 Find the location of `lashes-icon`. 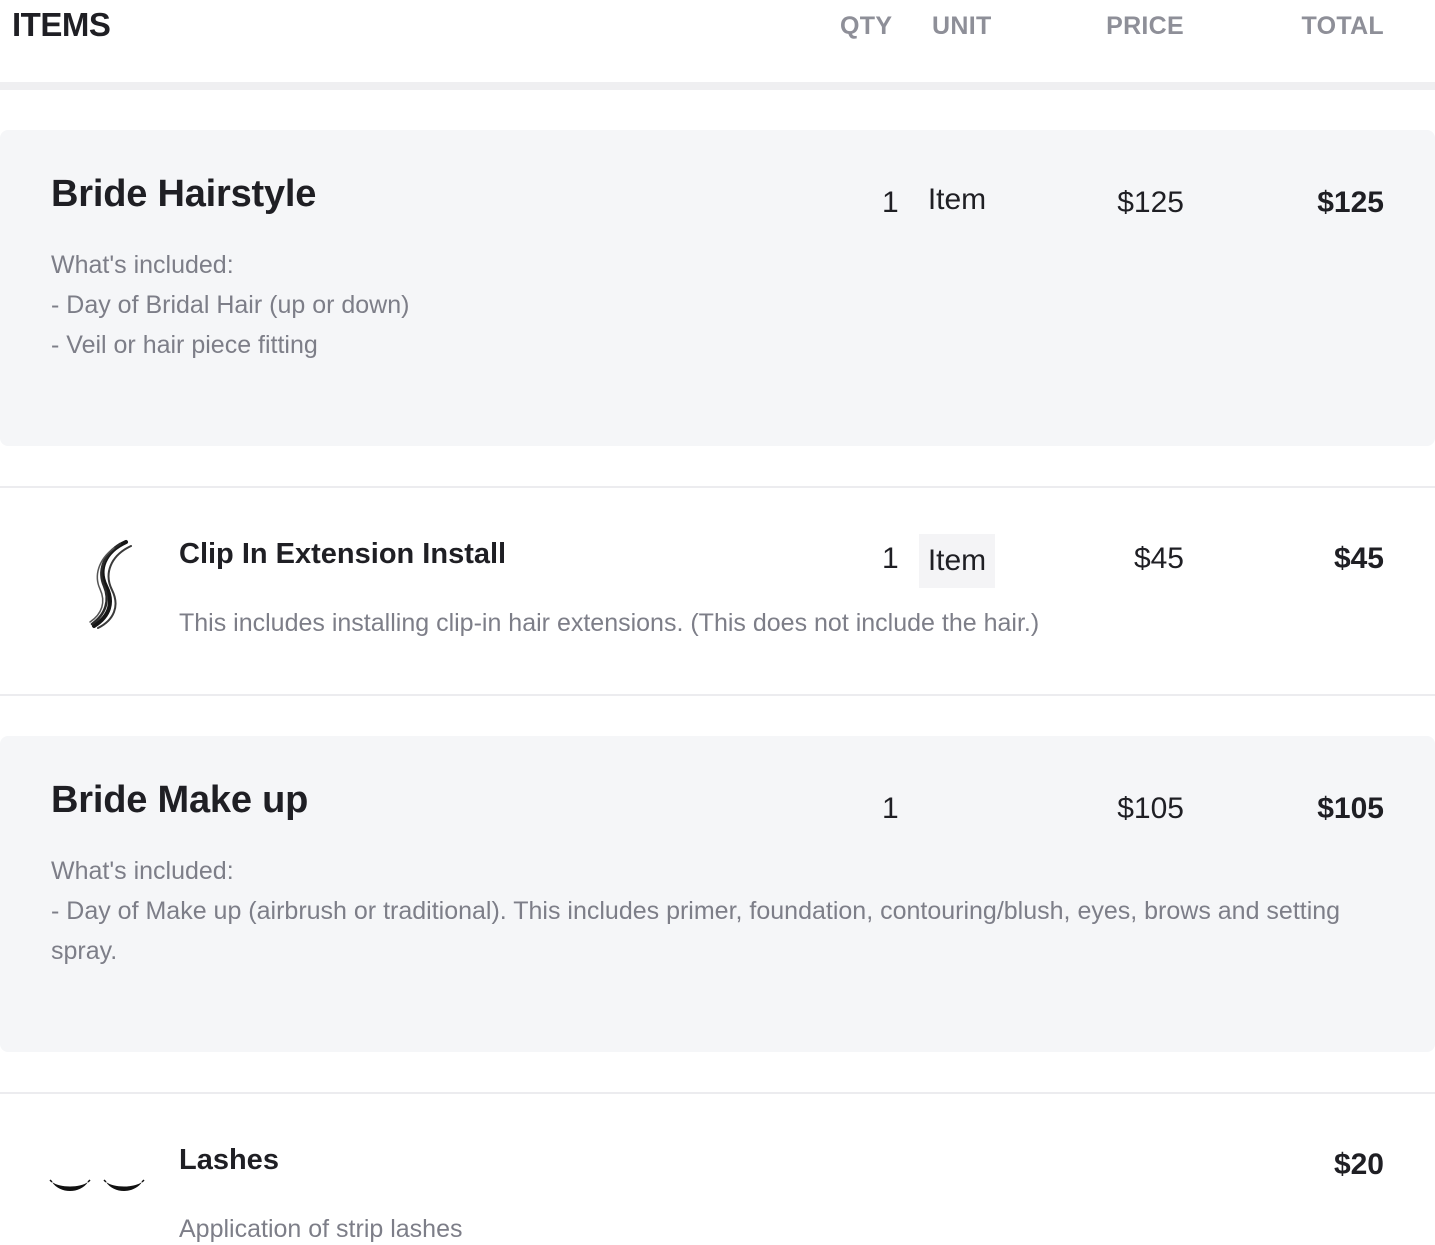

lashes-icon is located at coordinates (100, 1184).